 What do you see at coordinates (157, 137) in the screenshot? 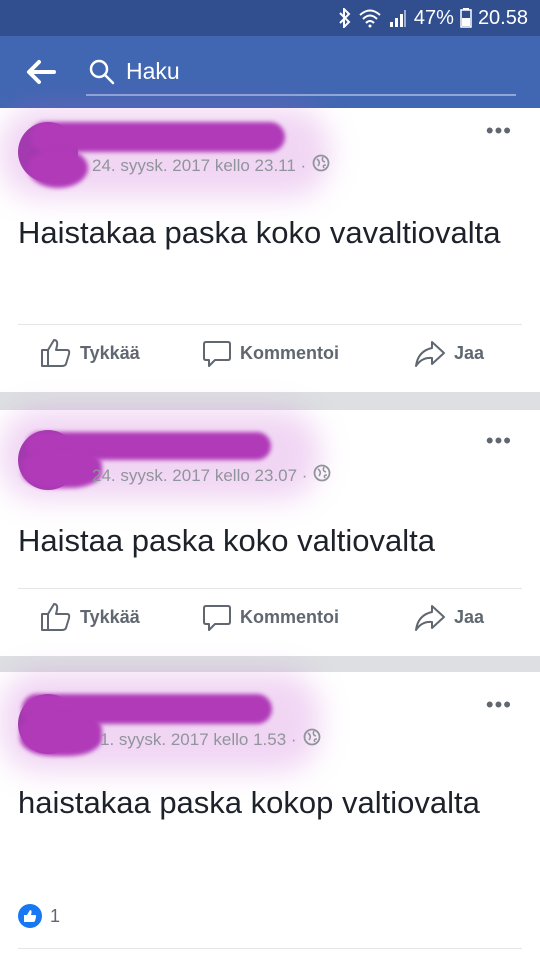
I see `redacted-name` at bounding box center [157, 137].